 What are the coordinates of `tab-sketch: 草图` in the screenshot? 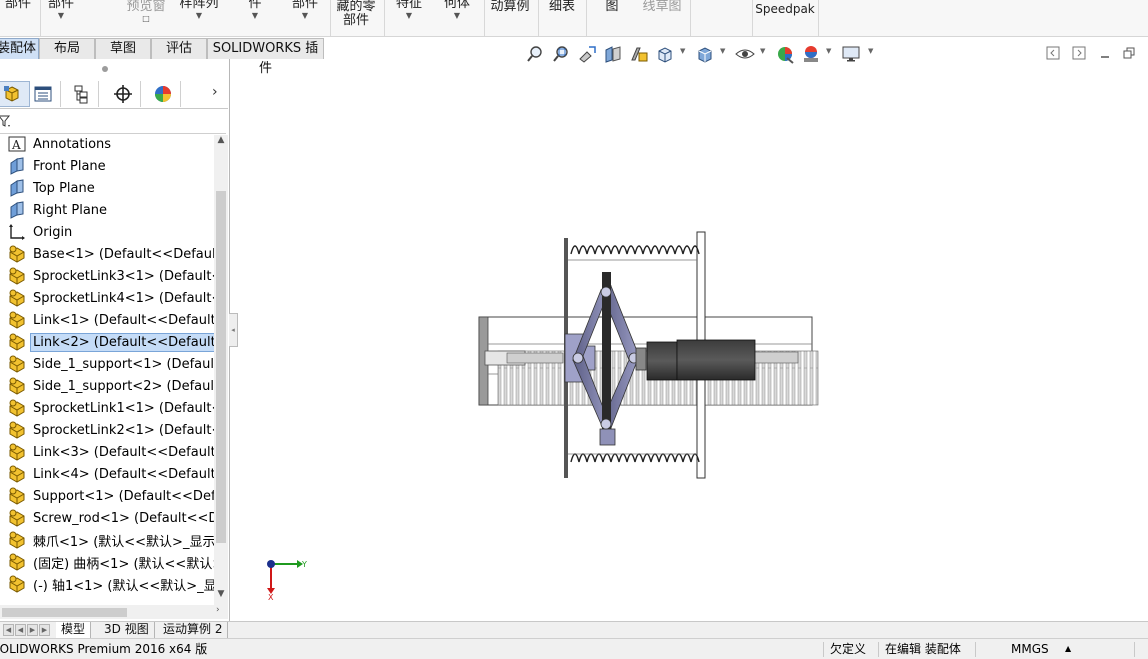 It's located at (123, 48).